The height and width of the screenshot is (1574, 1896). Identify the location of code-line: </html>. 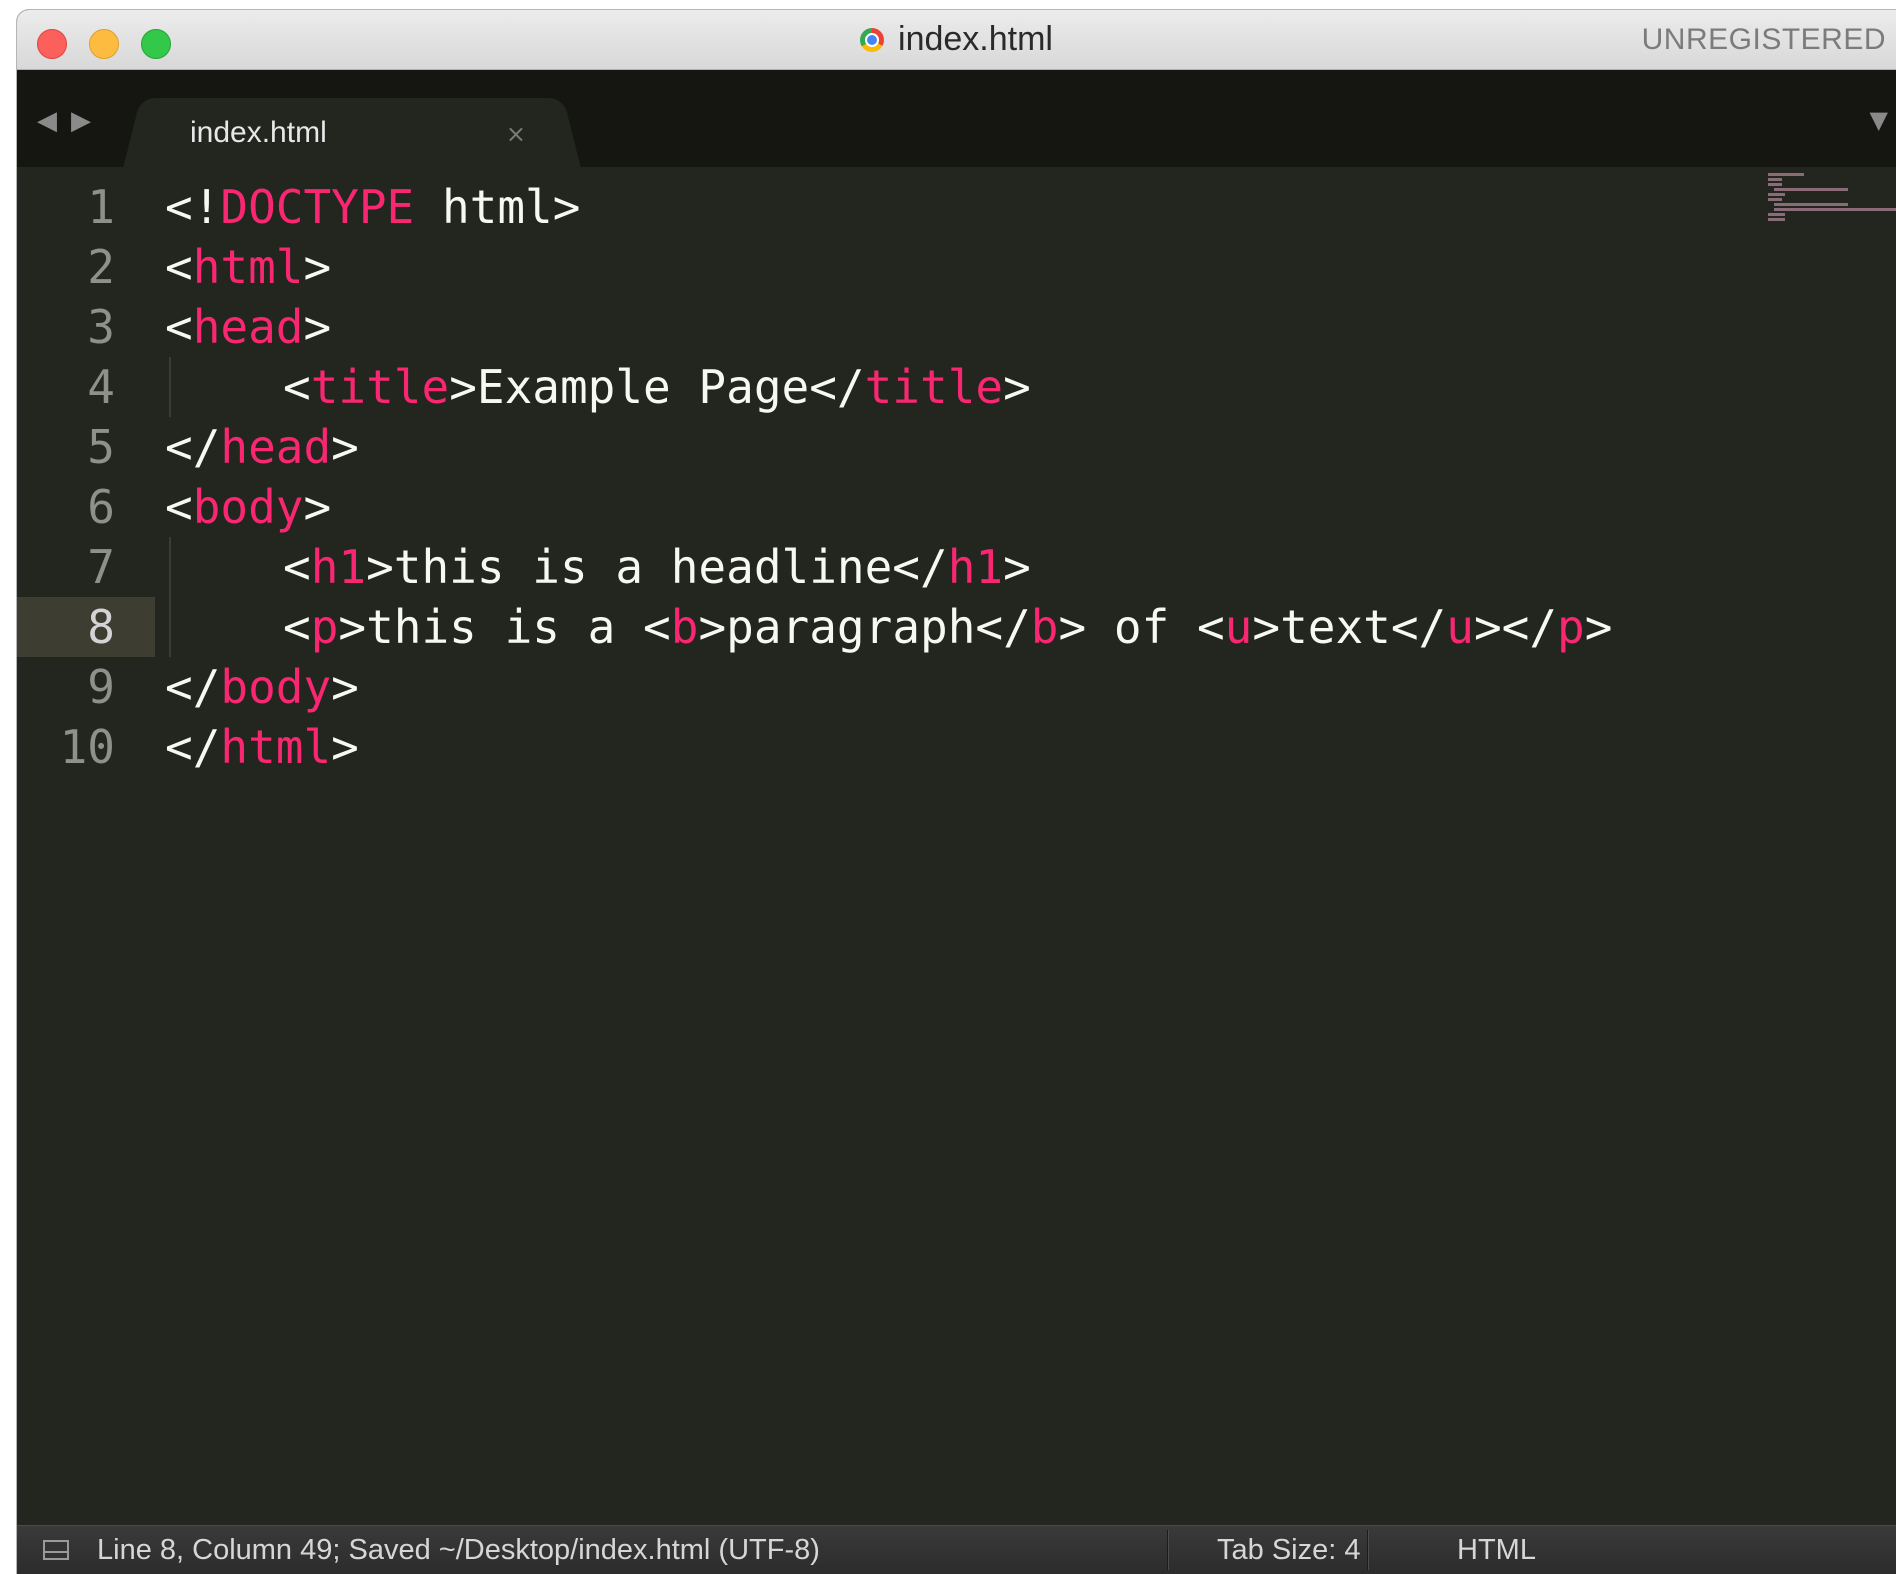
(960, 747).